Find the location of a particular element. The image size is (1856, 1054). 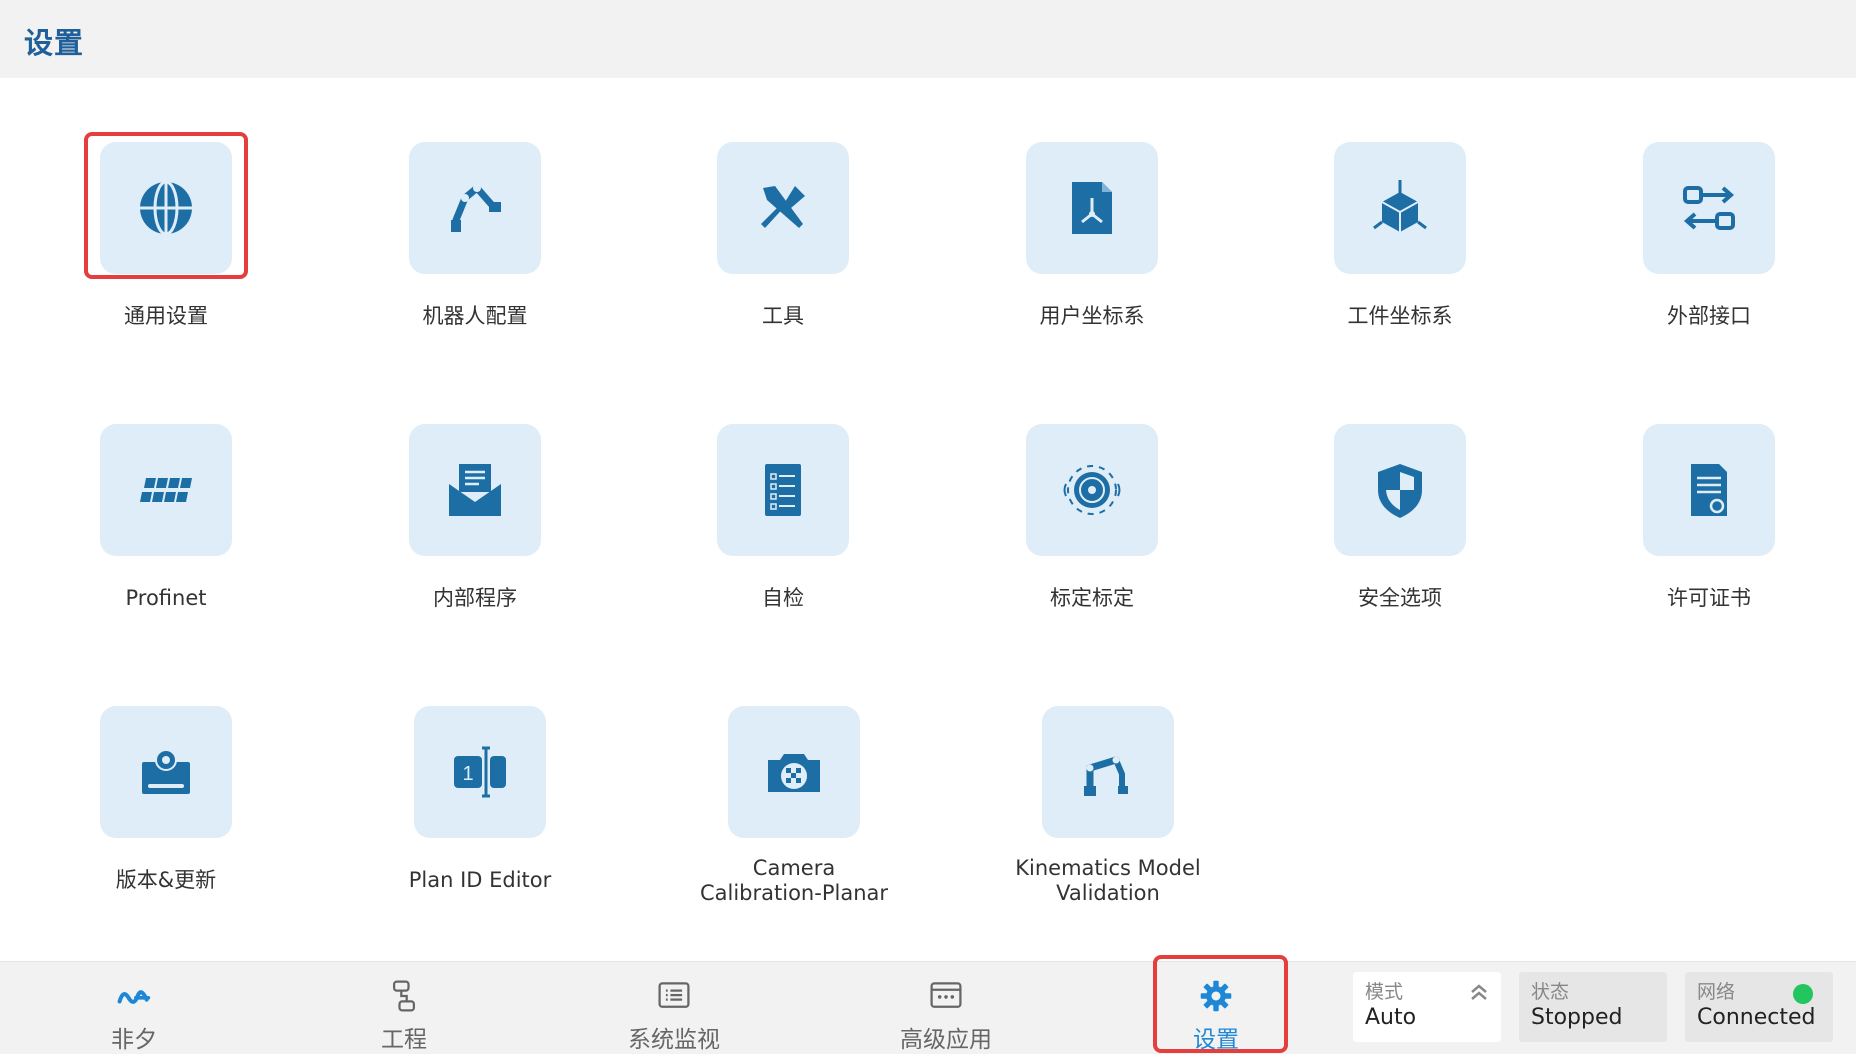

svg-text: 1 is located at coordinates (467, 774).